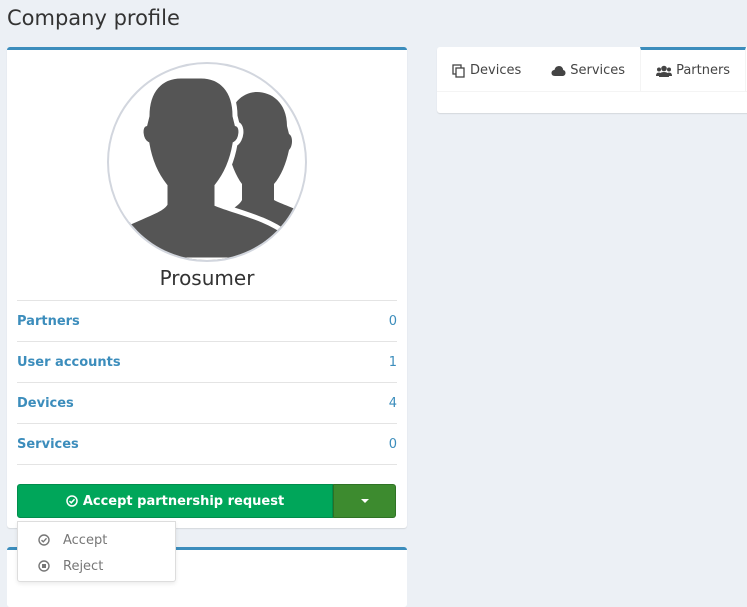  What do you see at coordinates (85, 540) in the screenshot?
I see `dropdown-item-label: Accept` at bounding box center [85, 540].